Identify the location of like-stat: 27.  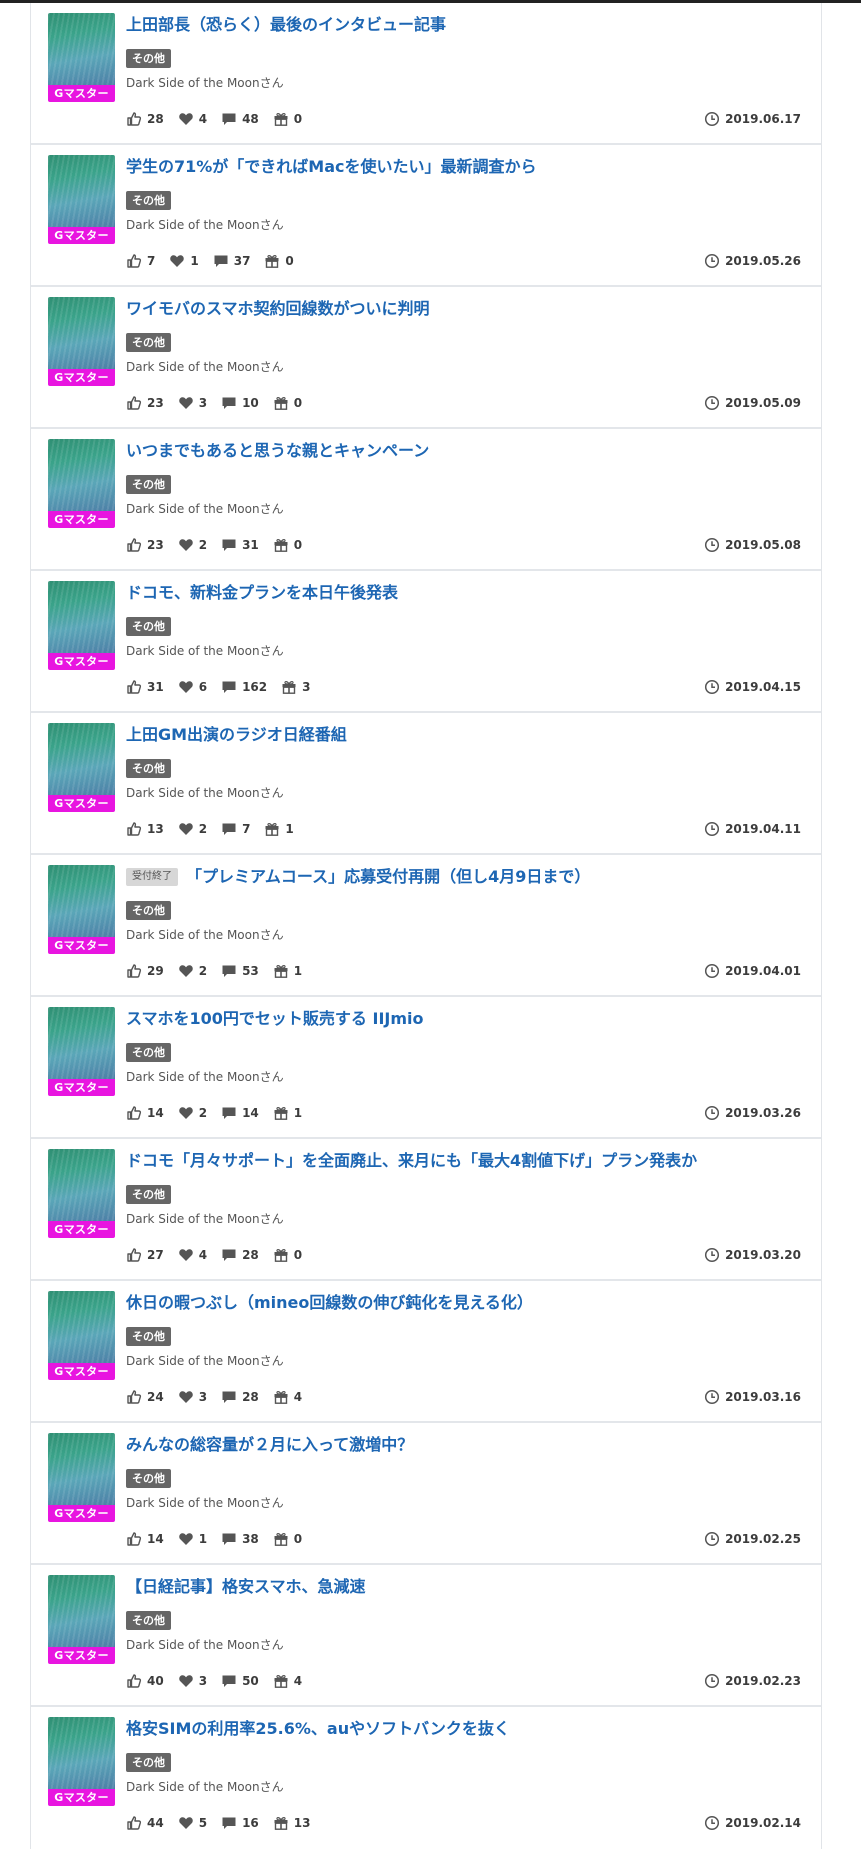
(145, 1255).